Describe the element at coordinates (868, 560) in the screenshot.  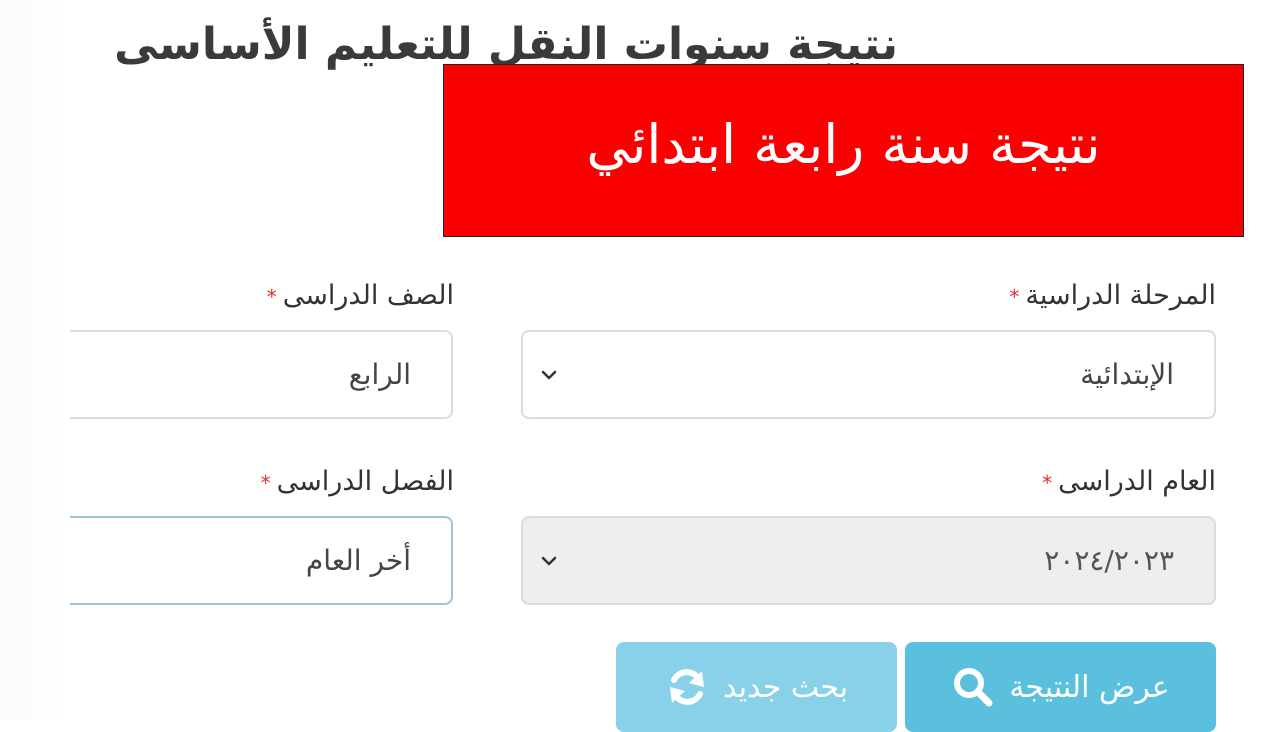
I see `year-select: ٢٠٢٤/٢٠٢٣` at that location.